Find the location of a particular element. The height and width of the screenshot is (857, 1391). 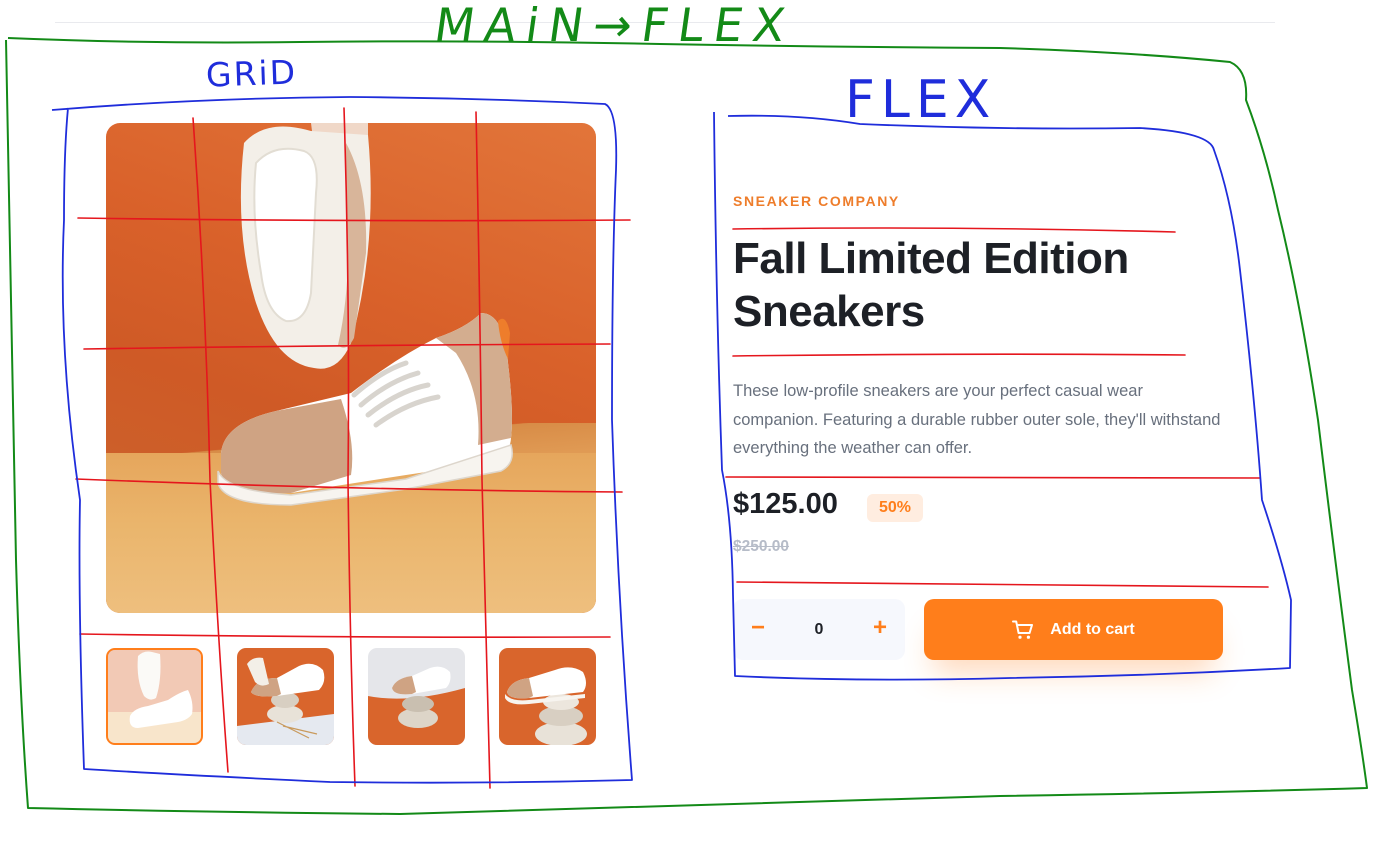

company-name: SNEAKER COMPANY is located at coordinates (816, 201).